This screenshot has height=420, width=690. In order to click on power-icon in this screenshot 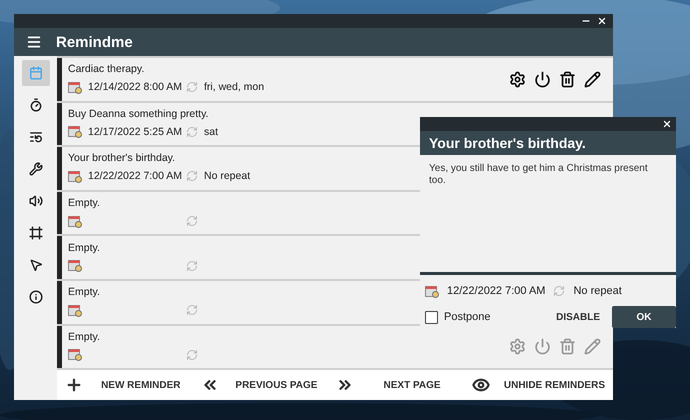, I will do `click(542, 79)`.